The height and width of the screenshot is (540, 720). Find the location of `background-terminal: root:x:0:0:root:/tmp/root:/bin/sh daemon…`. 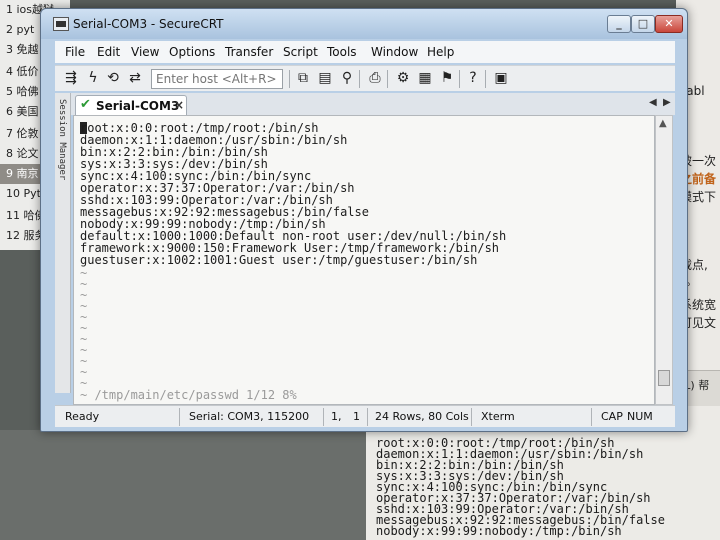

background-terminal: root:x:0:0:root:/tmp/root:/bin/sh daemon… is located at coordinates (543, 480).